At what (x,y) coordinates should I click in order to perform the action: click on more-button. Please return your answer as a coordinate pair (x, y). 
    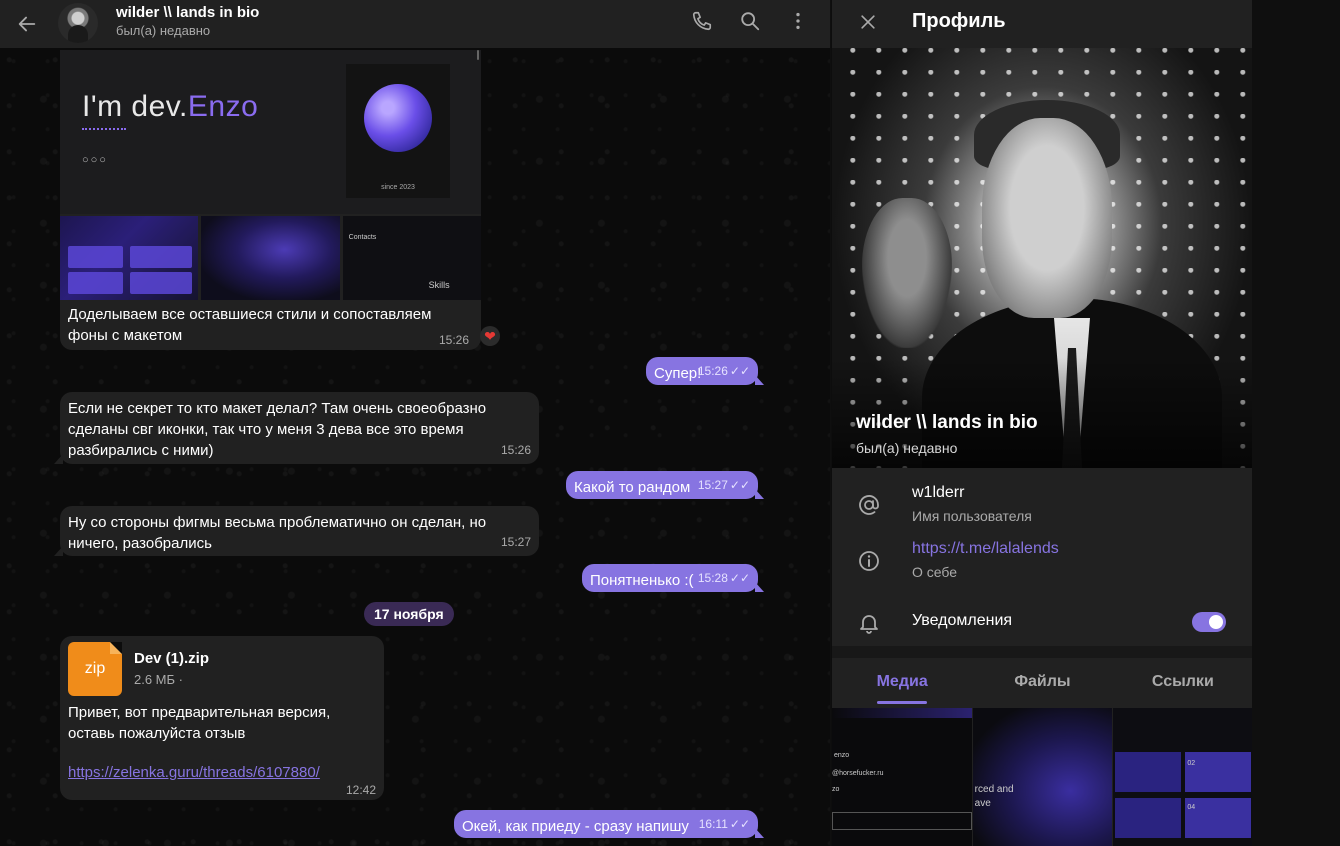
    Looking at the image, I should click on (798, 21).